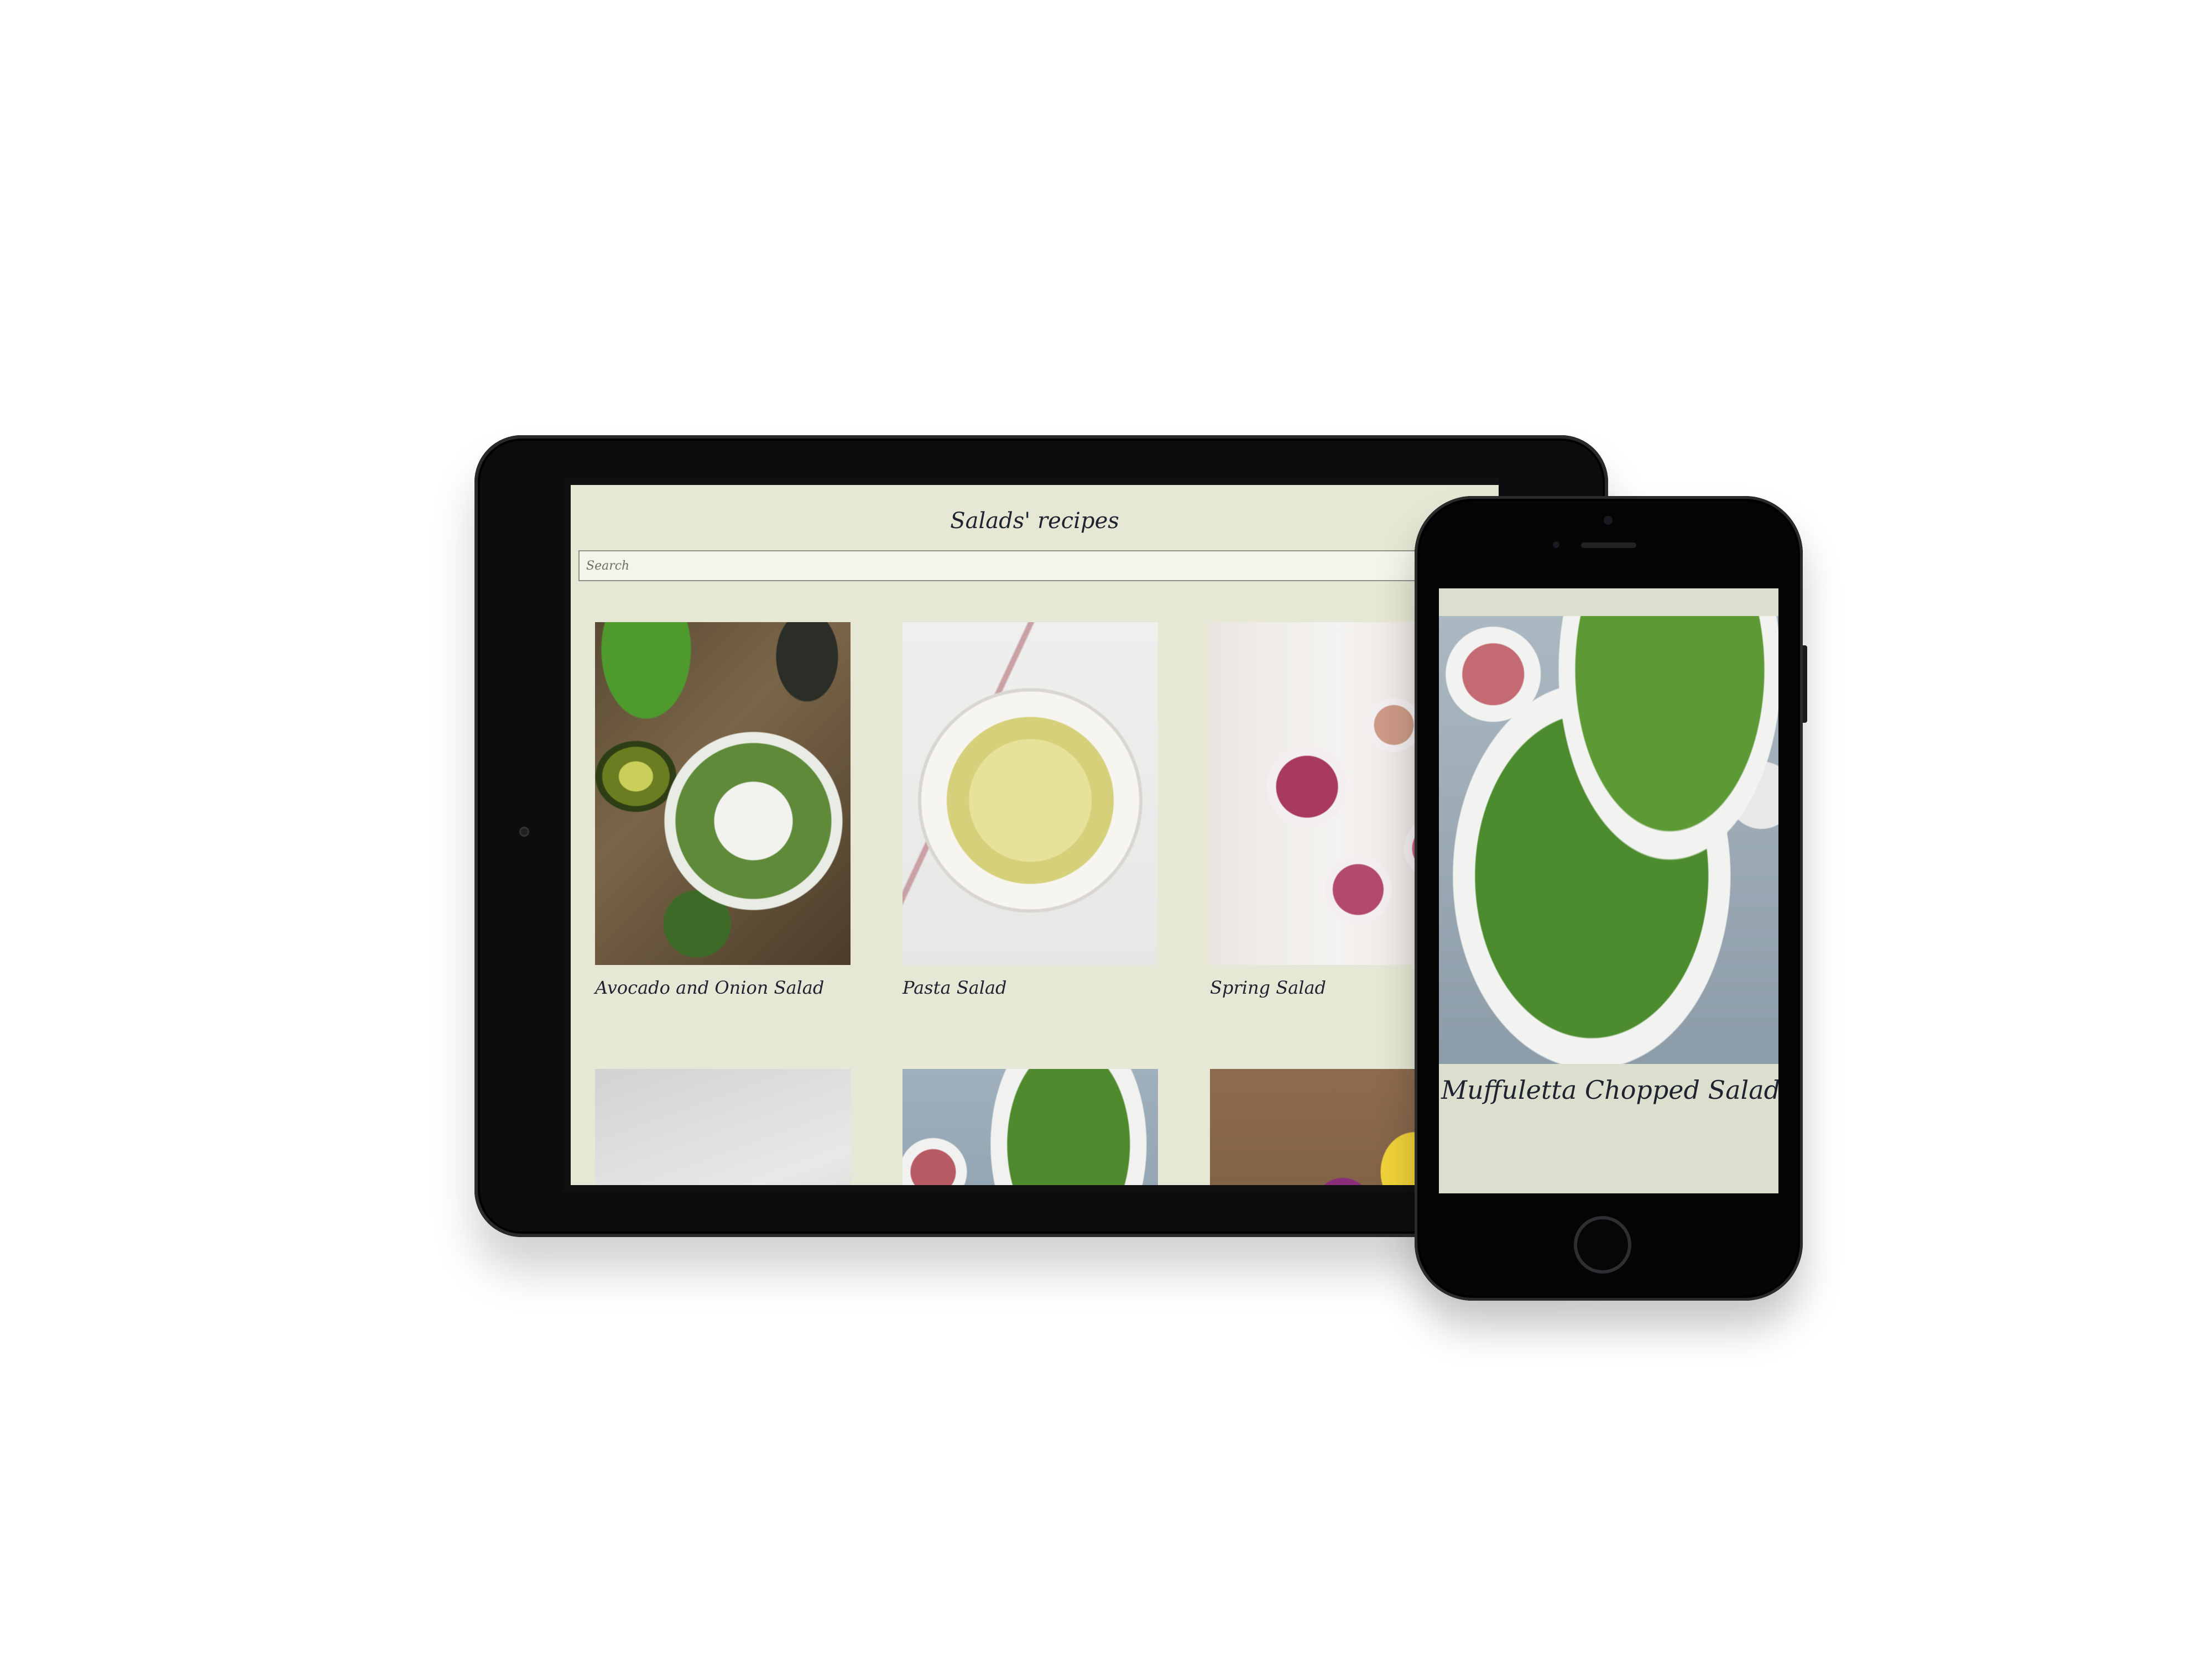 This screenshot has height=1659, width=2212. Describe the element at coordinates (1030, 793) in the screenshot. I see `pasta-salad-photo` at that location.